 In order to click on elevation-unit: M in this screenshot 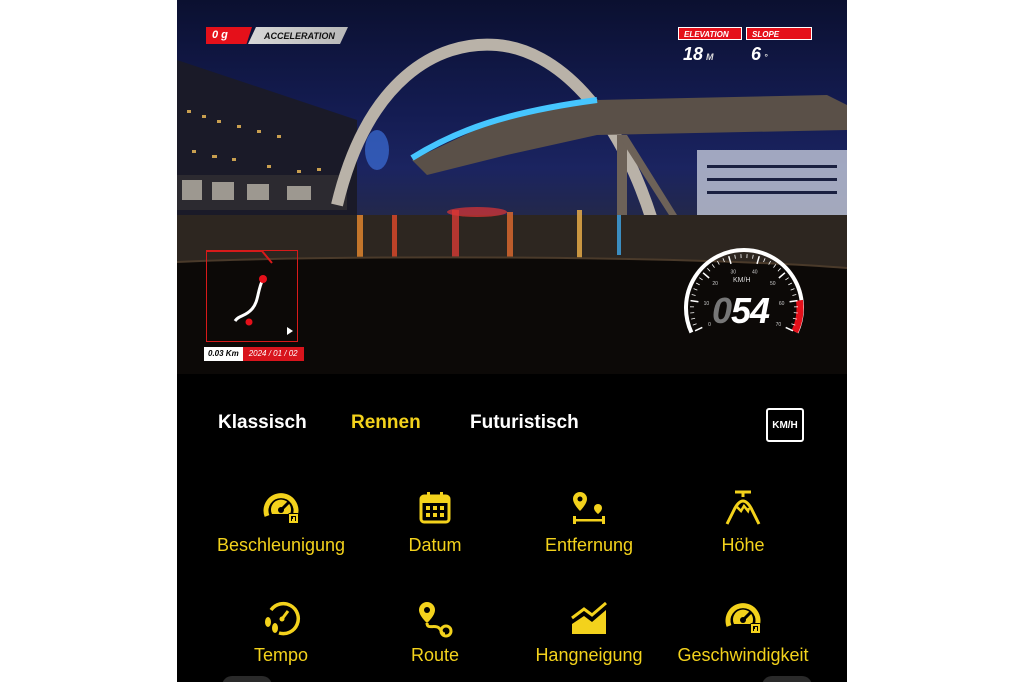, I will do `click(710, 57)`.